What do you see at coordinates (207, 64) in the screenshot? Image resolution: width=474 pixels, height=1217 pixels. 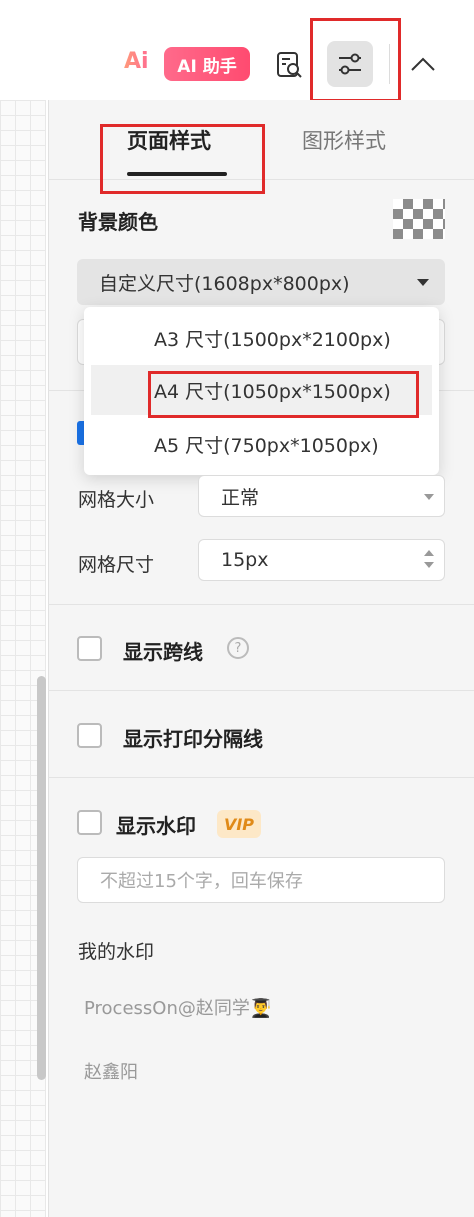 I see `ai-assistant-button: AI 助手` at bounding box center [207, 64].